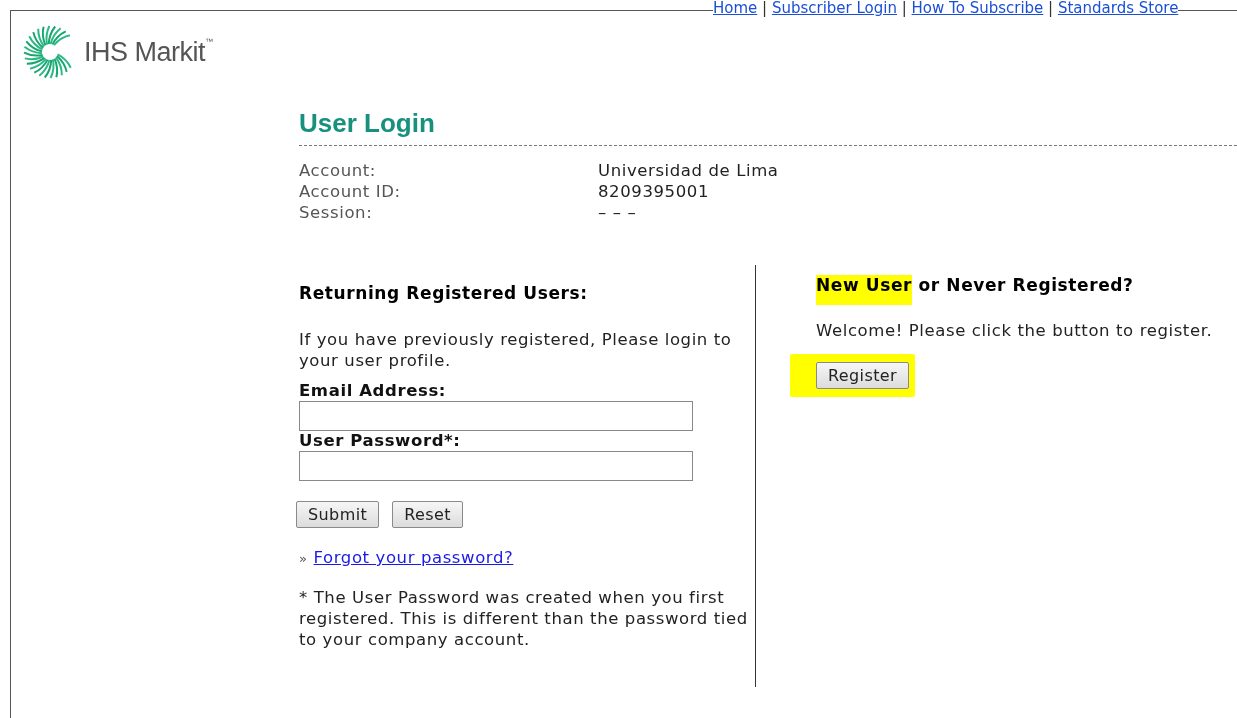  Describe the element at coordinates (688, 170) in the screenshot. I see `info-value: Universidad de Lima` at that location.